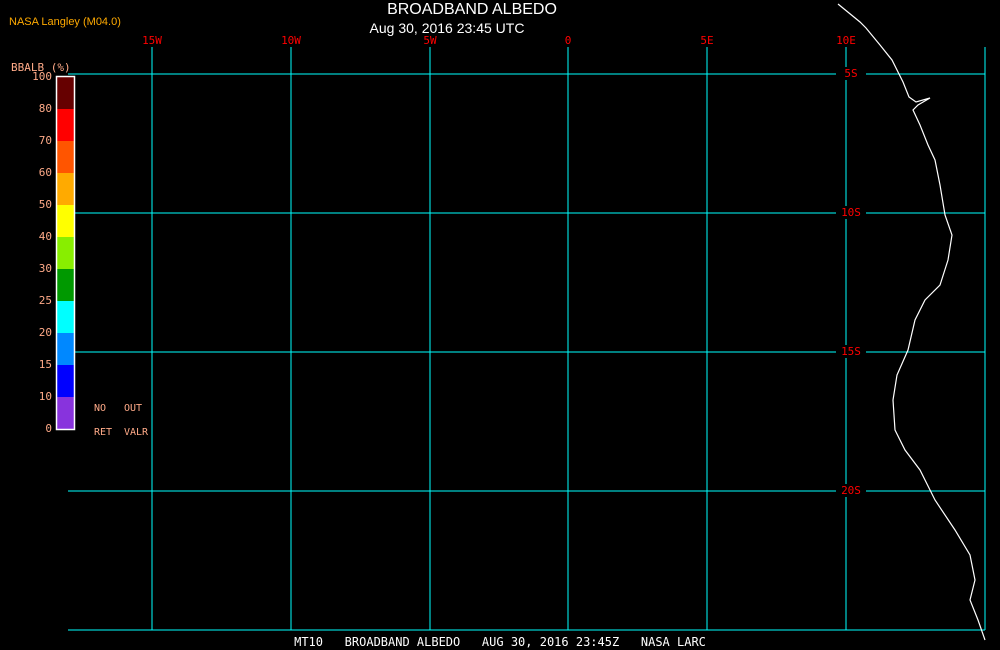  Describe the element at coordinates (568, 40) in the screenshot. I see `longitude-label: 0` at that location.